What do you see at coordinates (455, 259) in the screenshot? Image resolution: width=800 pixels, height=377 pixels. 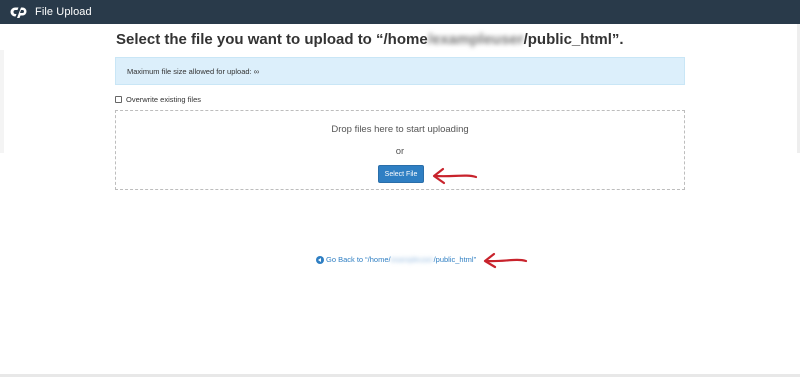 I see `go-back-suffix: /public_html”` at bounding box center [455, 259].